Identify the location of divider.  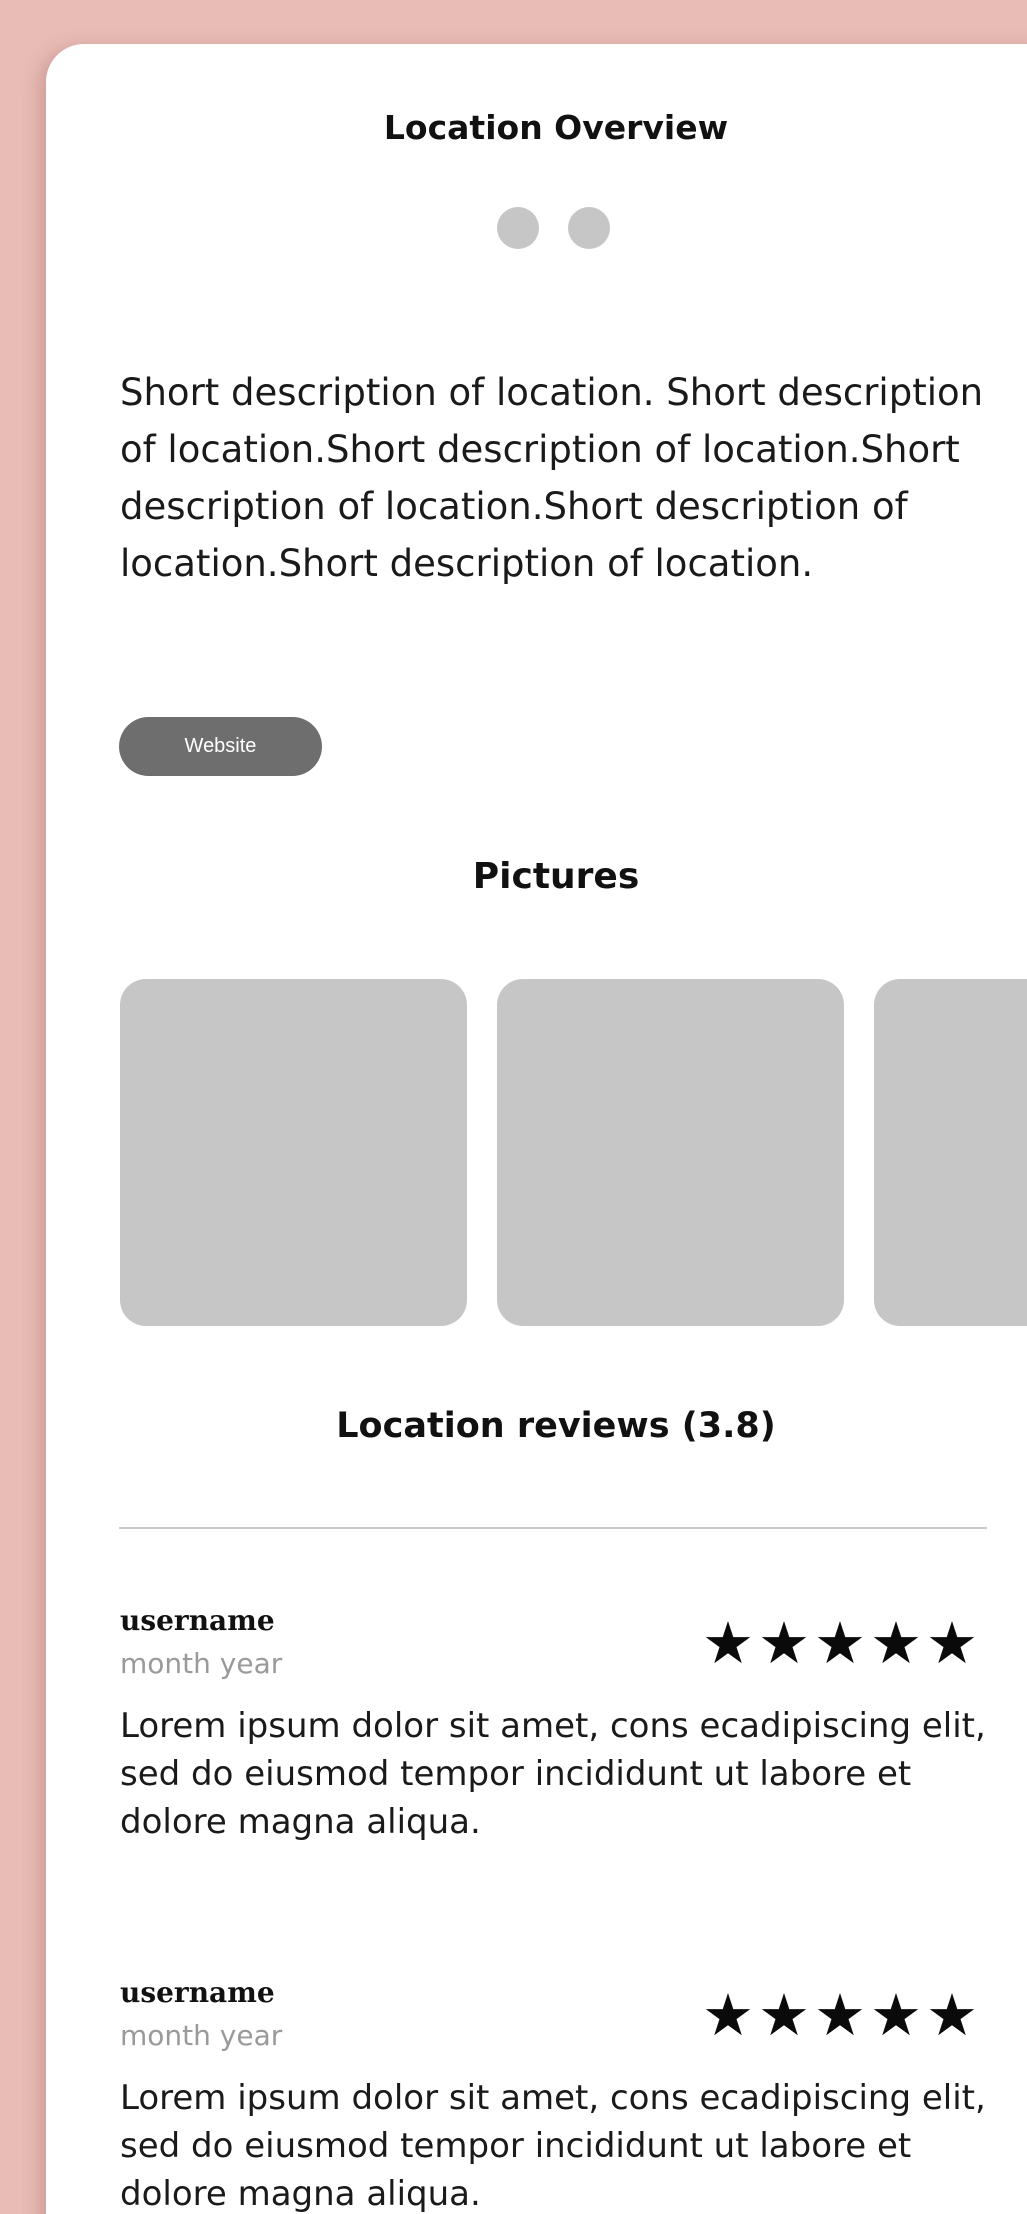
(553, 1528).